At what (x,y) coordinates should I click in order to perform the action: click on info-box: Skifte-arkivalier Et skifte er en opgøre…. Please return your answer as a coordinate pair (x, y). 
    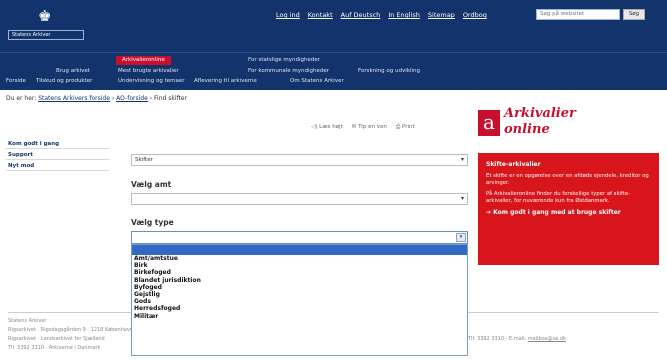
    Looking at the image, I should click on (568, 209).